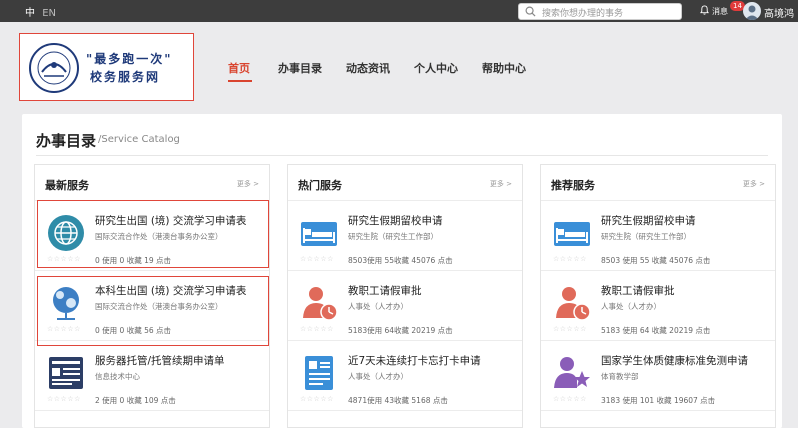  What do you see at coordinates (720, 11) in the screenshot?
I see `messages-label: 消息` at bounding box center [720, 11].